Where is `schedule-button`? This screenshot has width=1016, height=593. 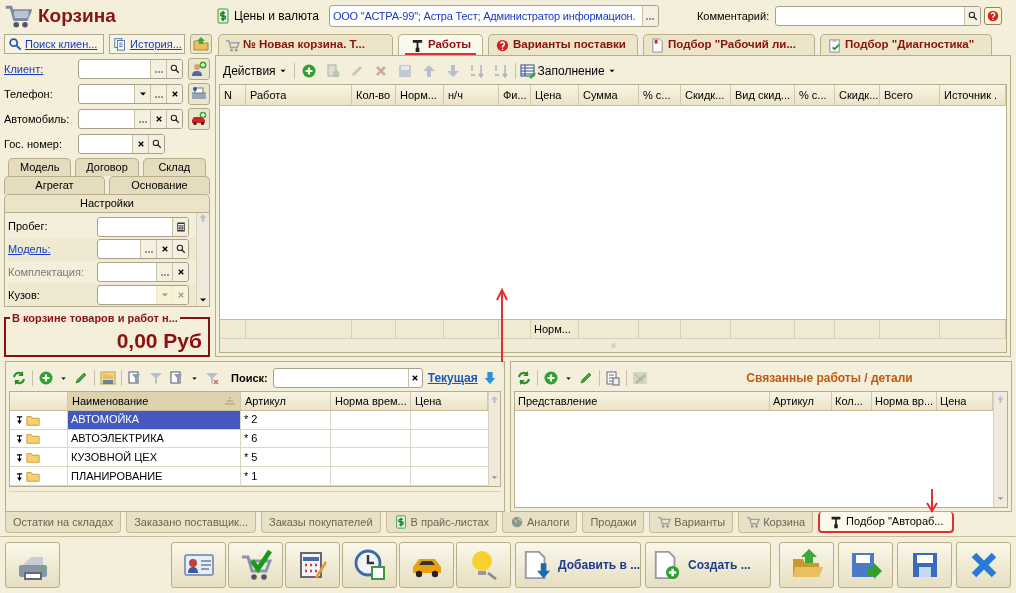 schedule-button is located at coordinates (369, 565).